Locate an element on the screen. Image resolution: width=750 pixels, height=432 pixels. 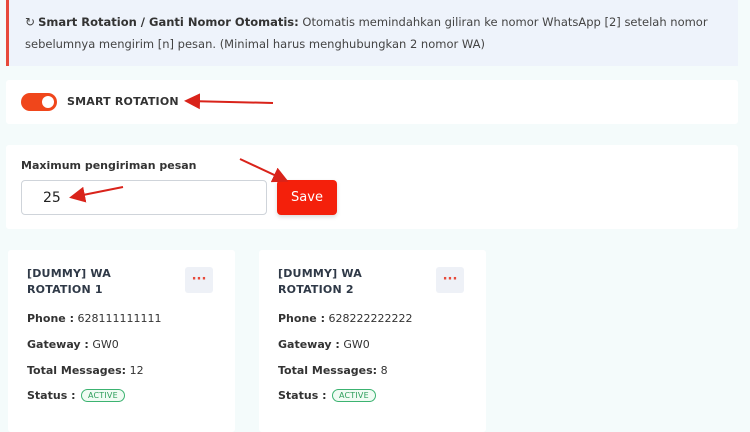
wa-card-title: [DUMMY] WA ROTATION 1 is located at coordinates (69, 281).